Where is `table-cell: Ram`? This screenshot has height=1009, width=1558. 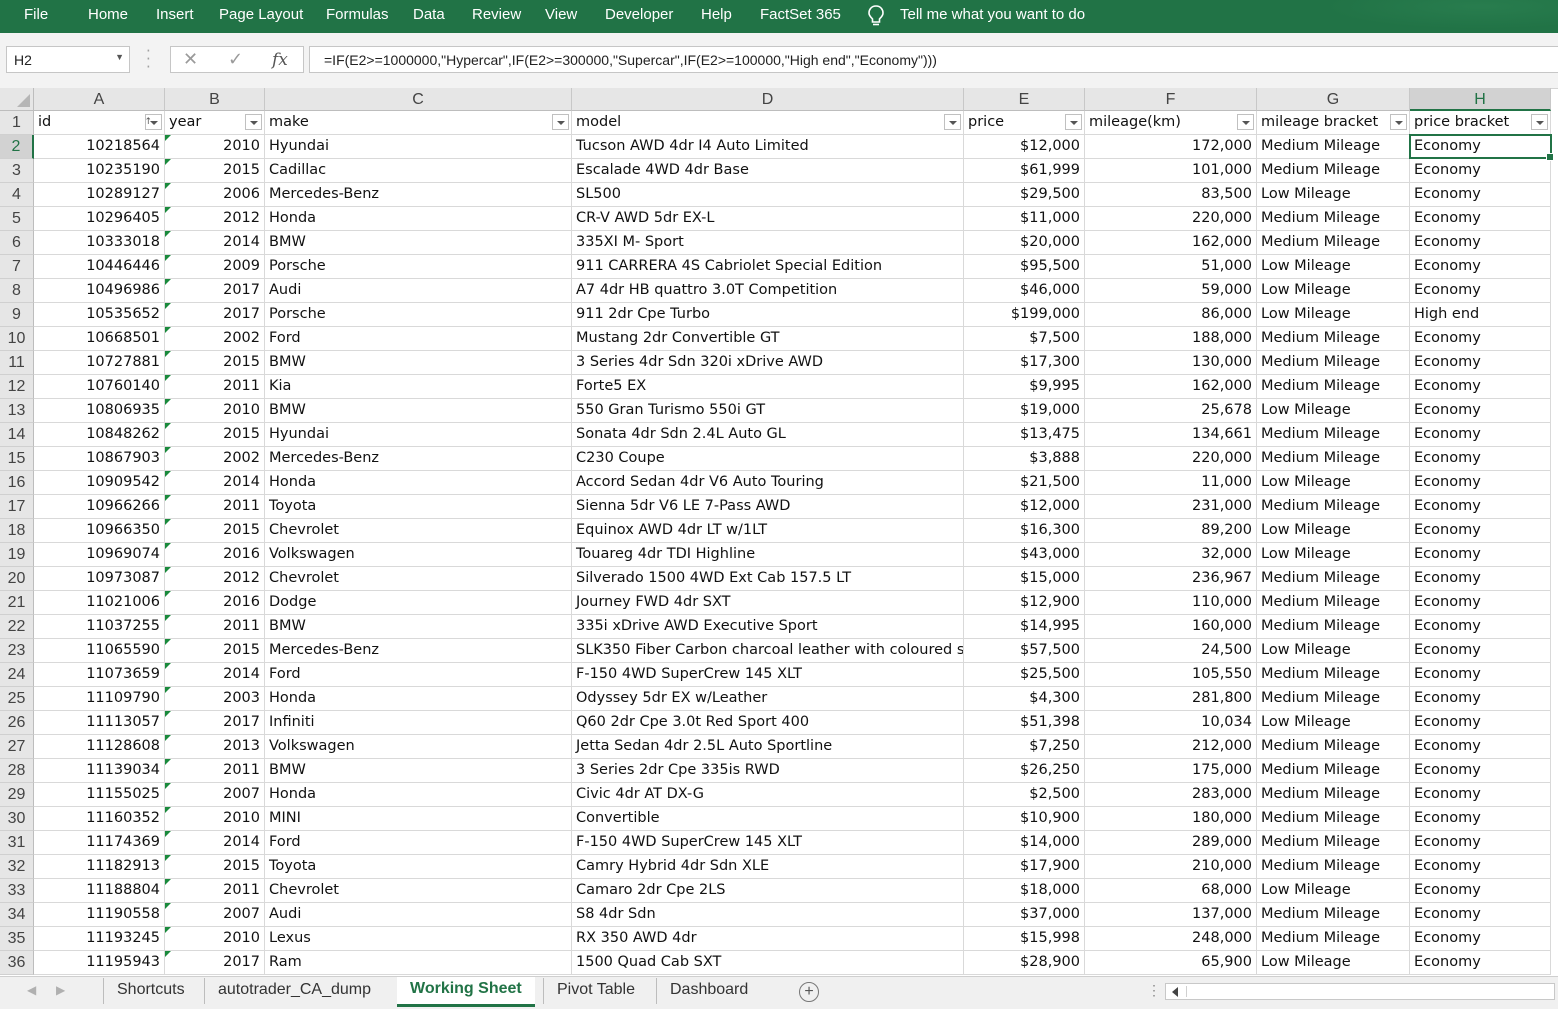 table-cell: Ram is located at coordinates (418, 963).